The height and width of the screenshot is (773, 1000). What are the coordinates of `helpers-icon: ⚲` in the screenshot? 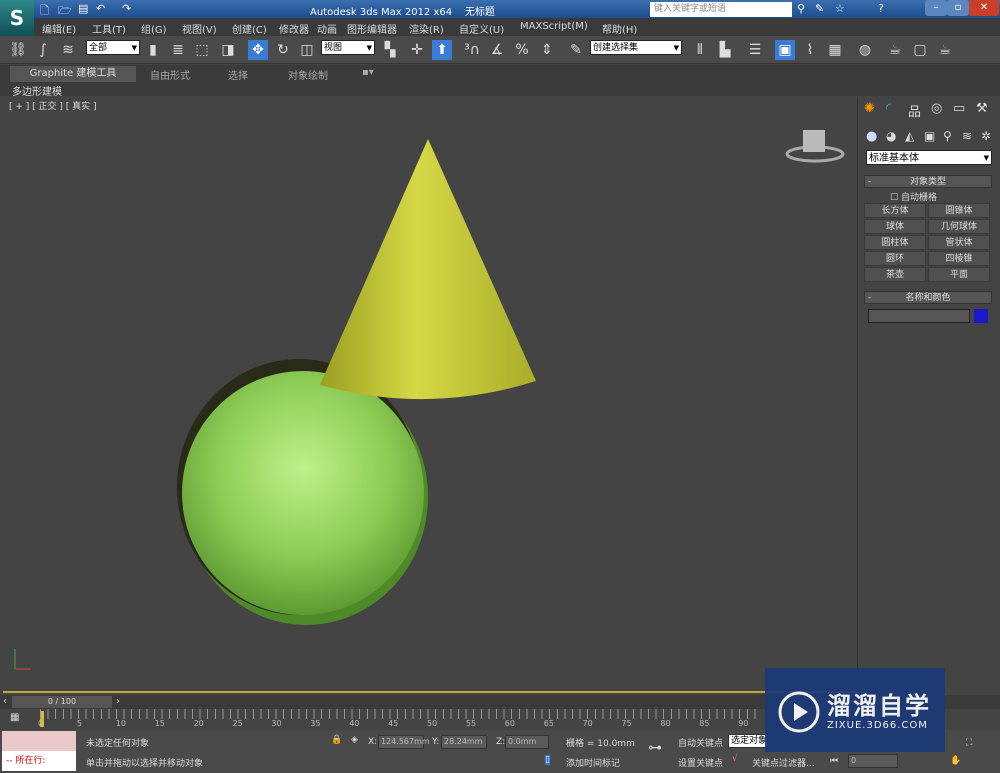 It's located at (947, 136).